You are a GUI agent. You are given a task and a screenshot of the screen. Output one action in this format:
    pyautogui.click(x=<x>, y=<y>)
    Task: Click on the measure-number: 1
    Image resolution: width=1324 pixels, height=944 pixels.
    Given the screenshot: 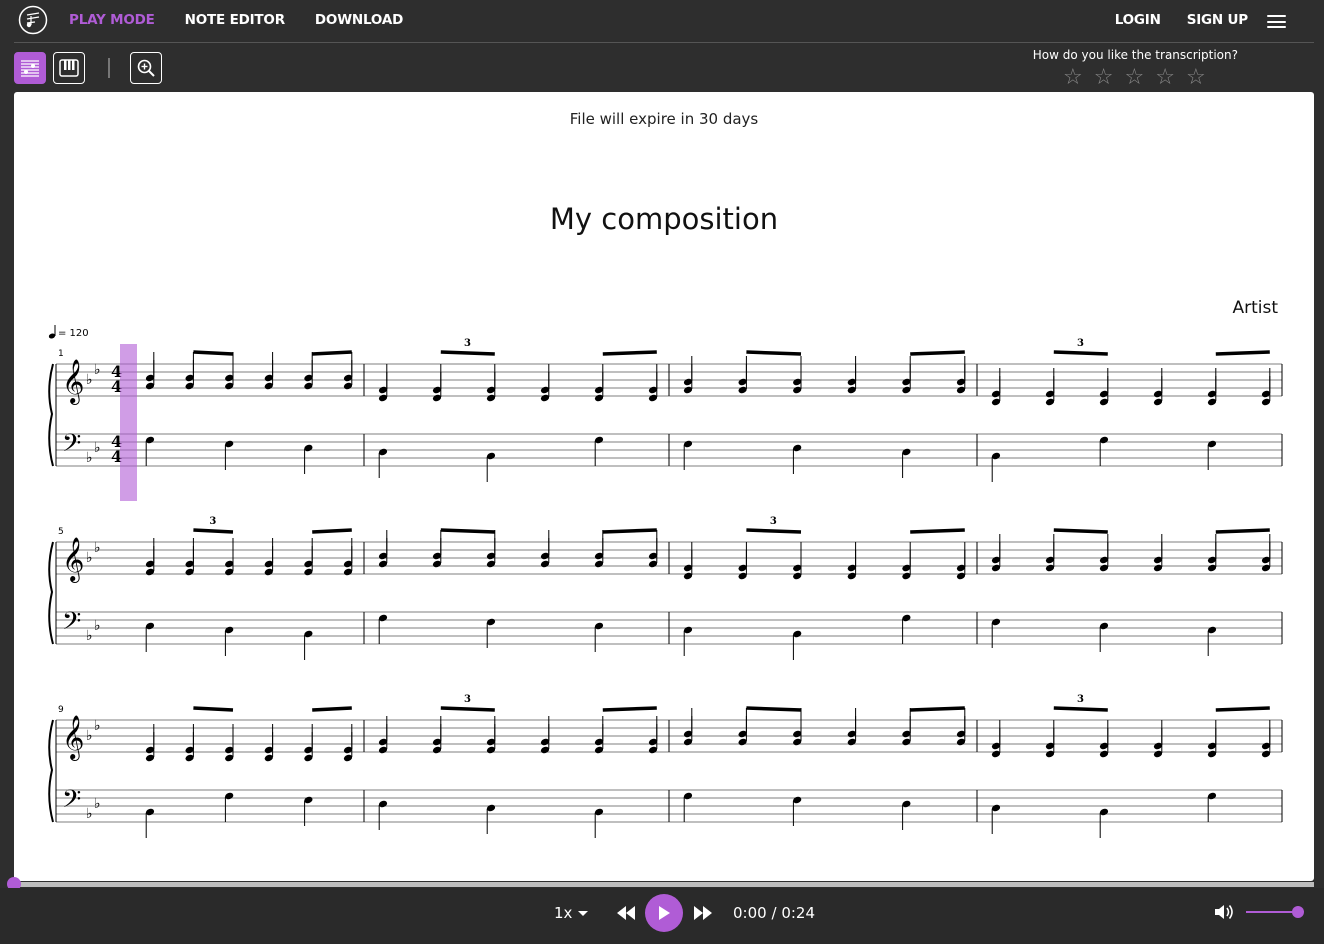 What is the action you would take?
    pyautogui.click(x=61, y=354)
    